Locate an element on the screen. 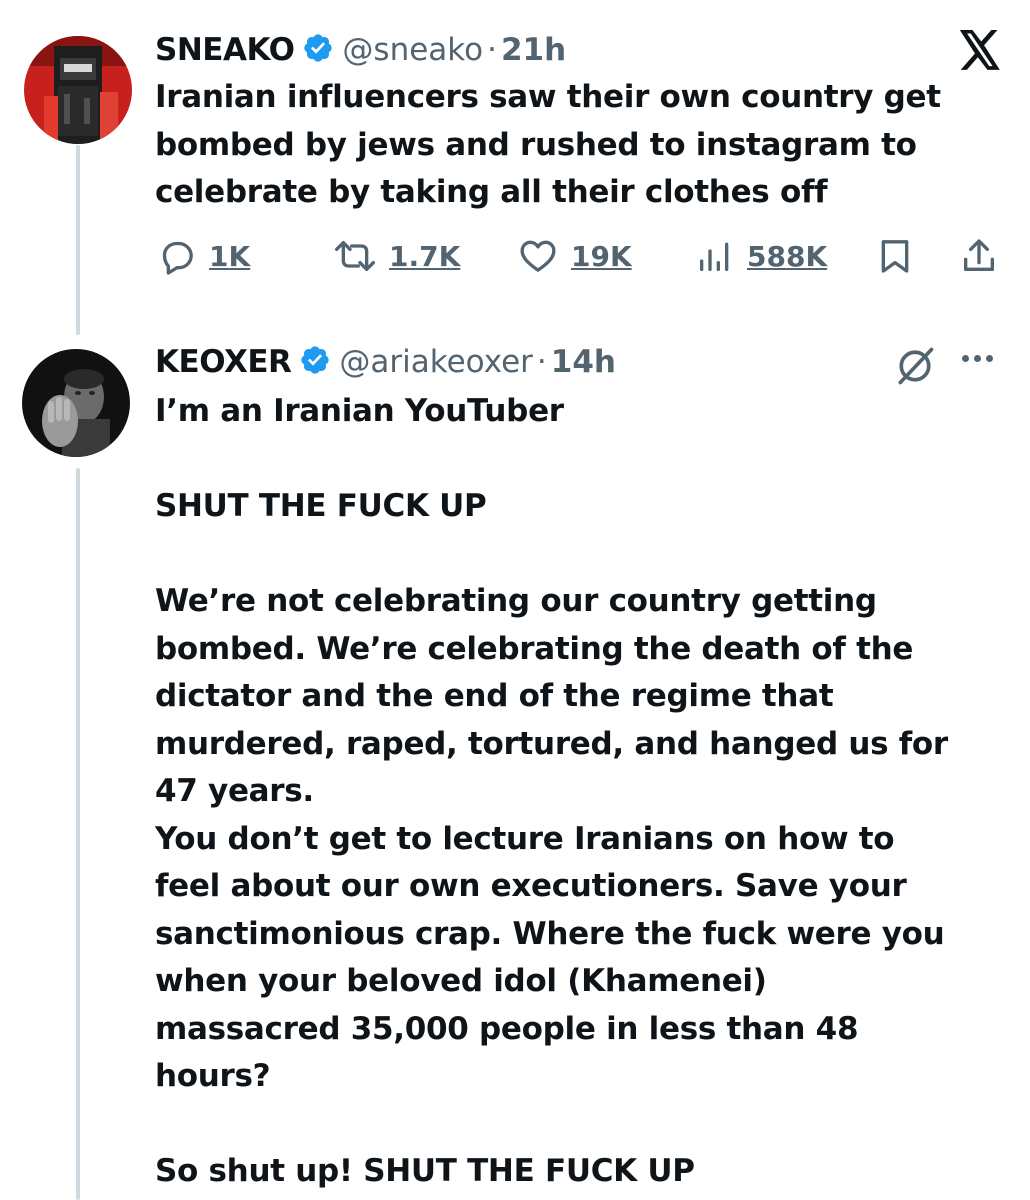 Image resolution: width=1030 pixels, height=1200 pixels. views-count: 588K is located at coordinates (787, 256).